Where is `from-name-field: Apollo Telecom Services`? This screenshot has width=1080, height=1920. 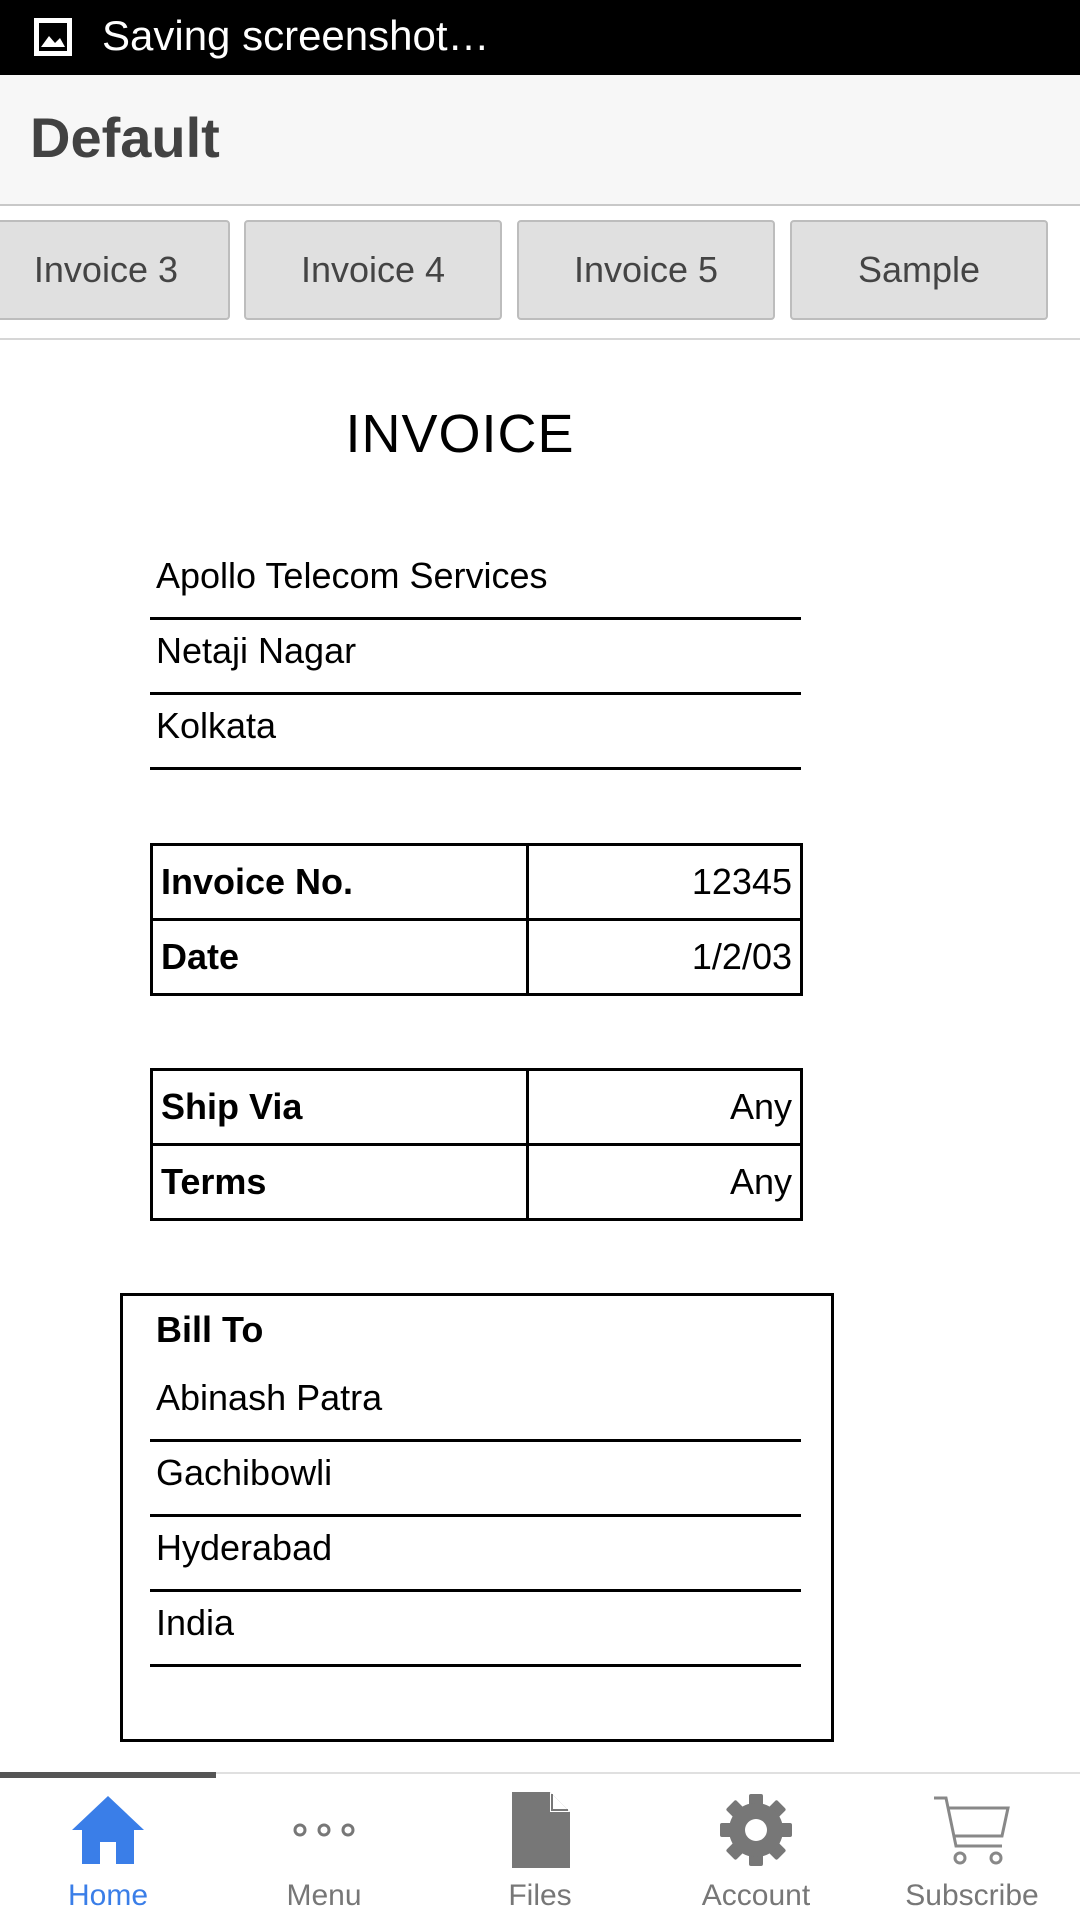
from-name-field: Apollo Telecom Services is located at coordinates (475, 582).